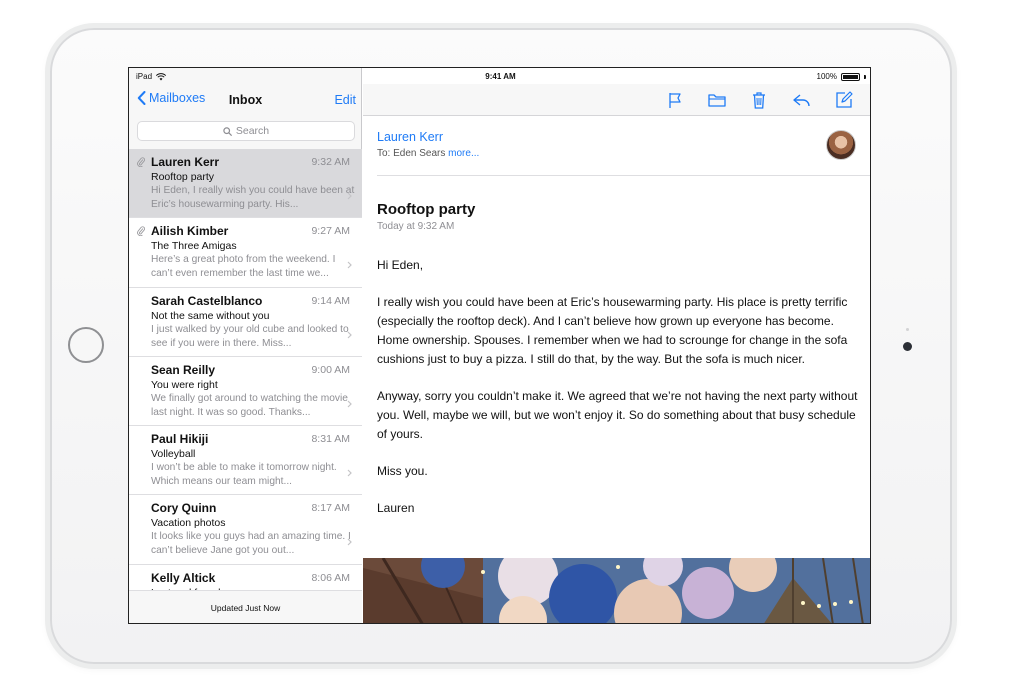 The width and height of the screenshot is (1009, 694). Describe the element at coordinates (410, 137) in the screenshot. I see `sender-name-link: Lauren Kerr` at that location.